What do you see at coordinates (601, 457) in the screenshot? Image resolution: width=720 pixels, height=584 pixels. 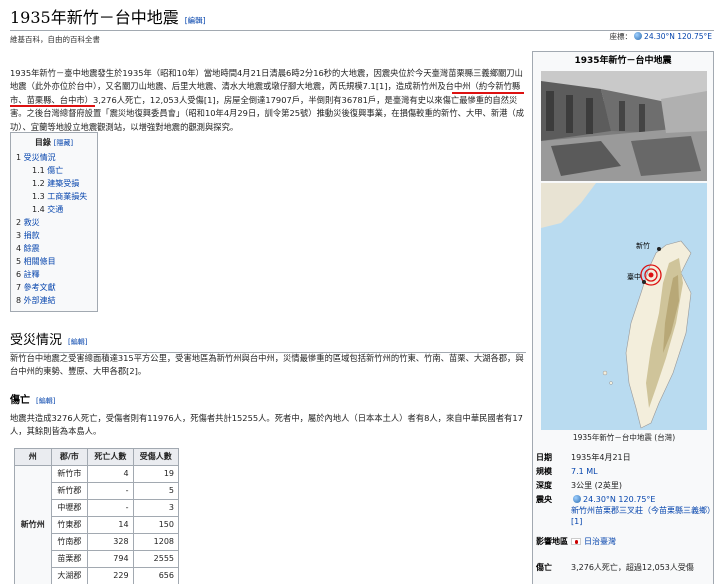 I see `infobox-value: 1935年4月21日` at bounding box center [601, 457].